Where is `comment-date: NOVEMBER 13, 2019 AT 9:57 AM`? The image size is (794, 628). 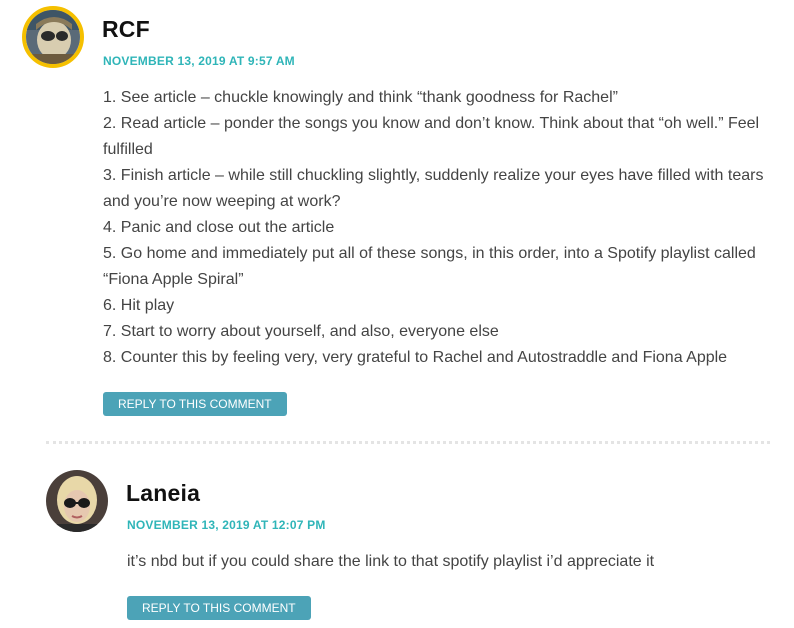 comment-date: NOVEMBER 13, 2019 AT 9:57 AM is located at coordinates (199, 61).